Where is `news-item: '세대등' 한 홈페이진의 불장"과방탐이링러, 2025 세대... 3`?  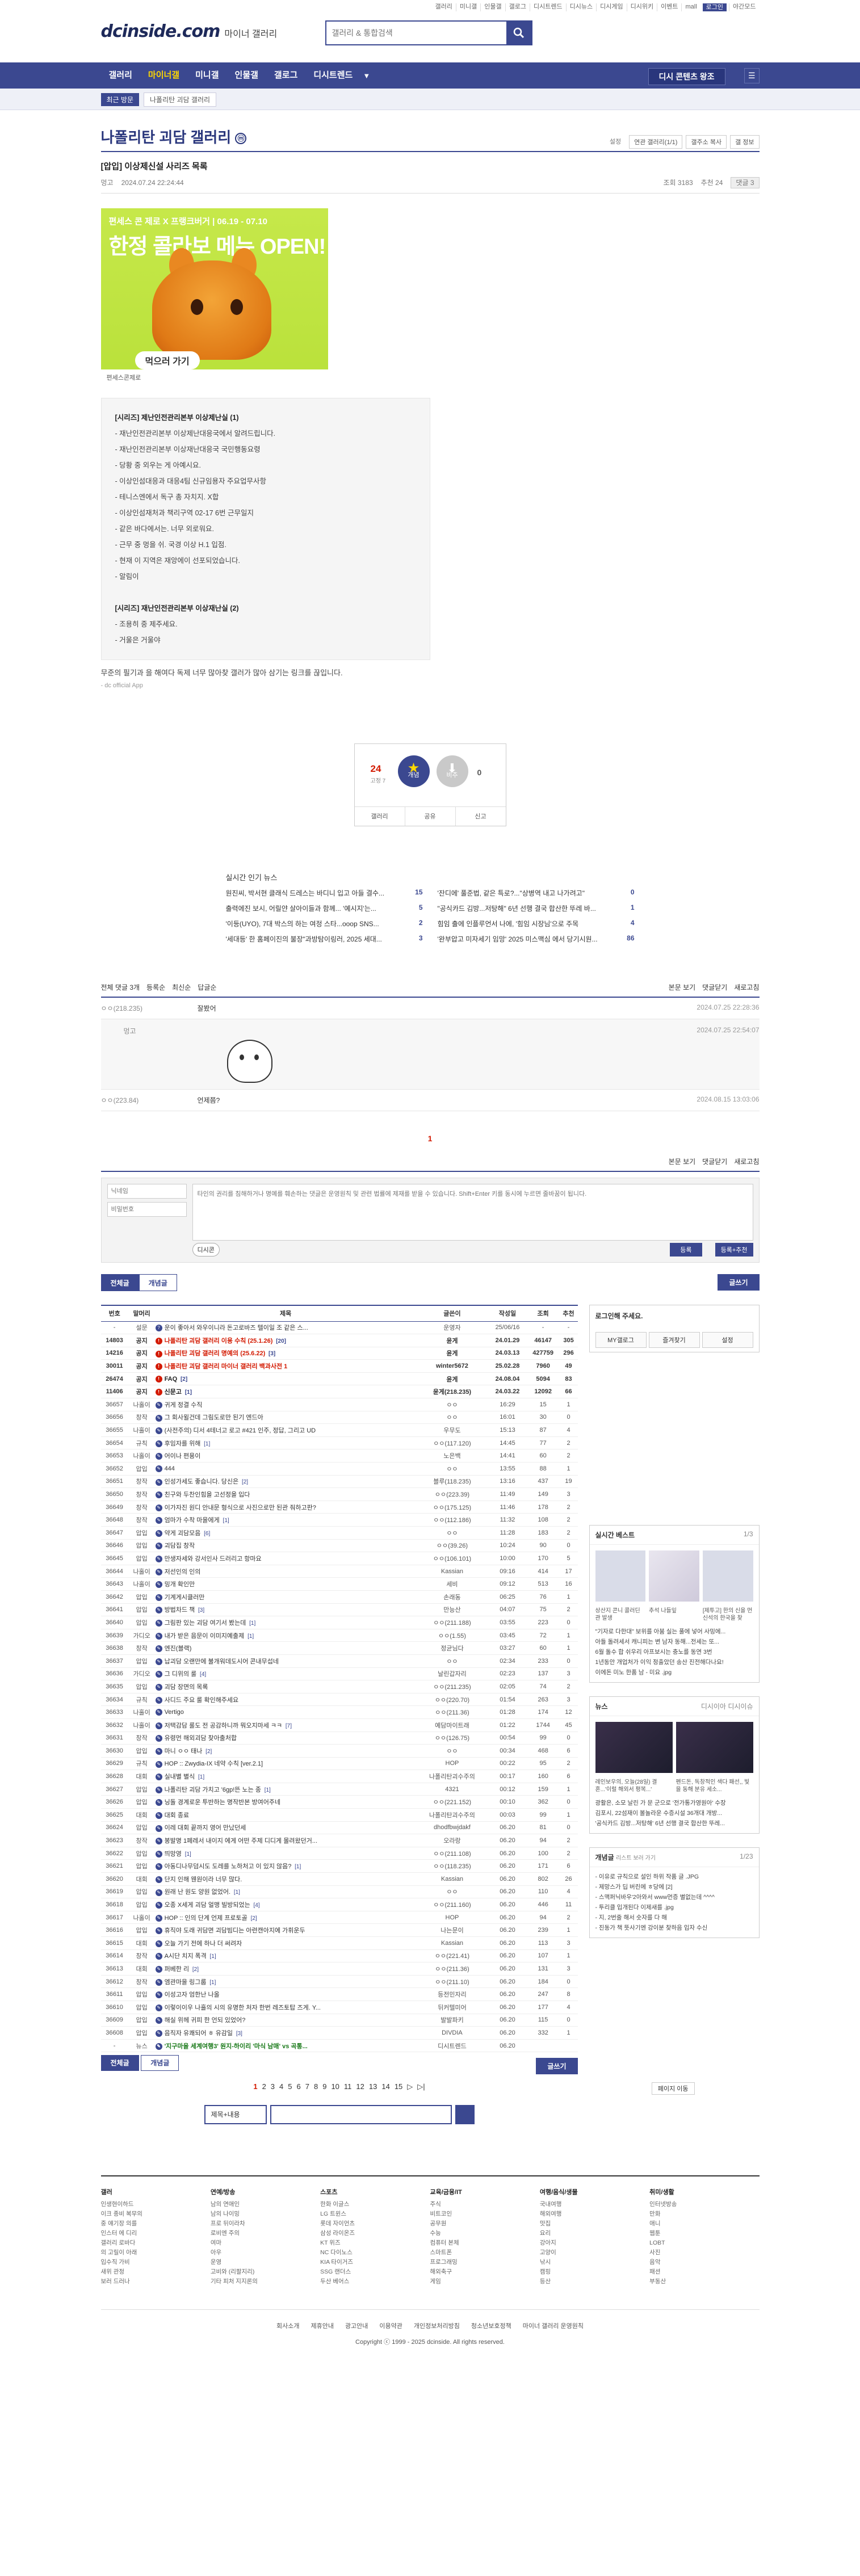
news-item: '세대등' 한 홈페이진의 불장"과방탐이링러, 2025 세대... 3 is located at coordinates (324, 939).